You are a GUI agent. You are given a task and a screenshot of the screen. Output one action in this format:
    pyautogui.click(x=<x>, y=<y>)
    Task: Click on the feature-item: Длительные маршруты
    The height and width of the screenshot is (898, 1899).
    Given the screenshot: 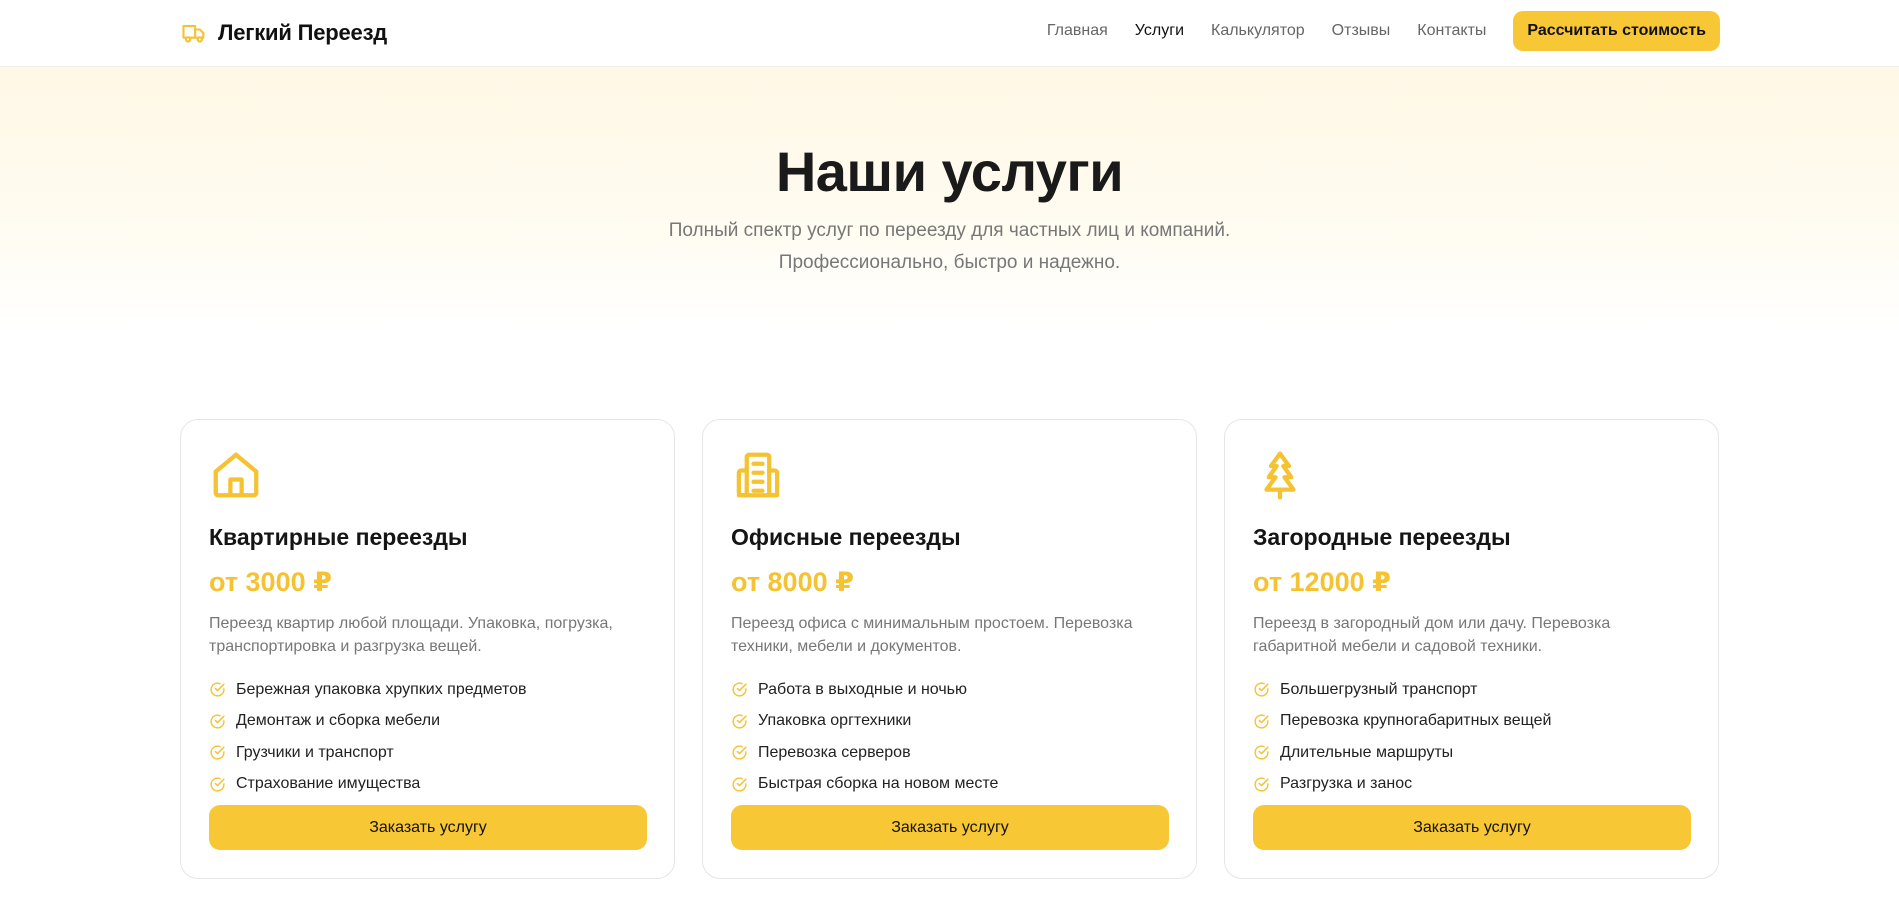 What is the action you would take?
    pyautogui.click(x=1471, y=753)
    